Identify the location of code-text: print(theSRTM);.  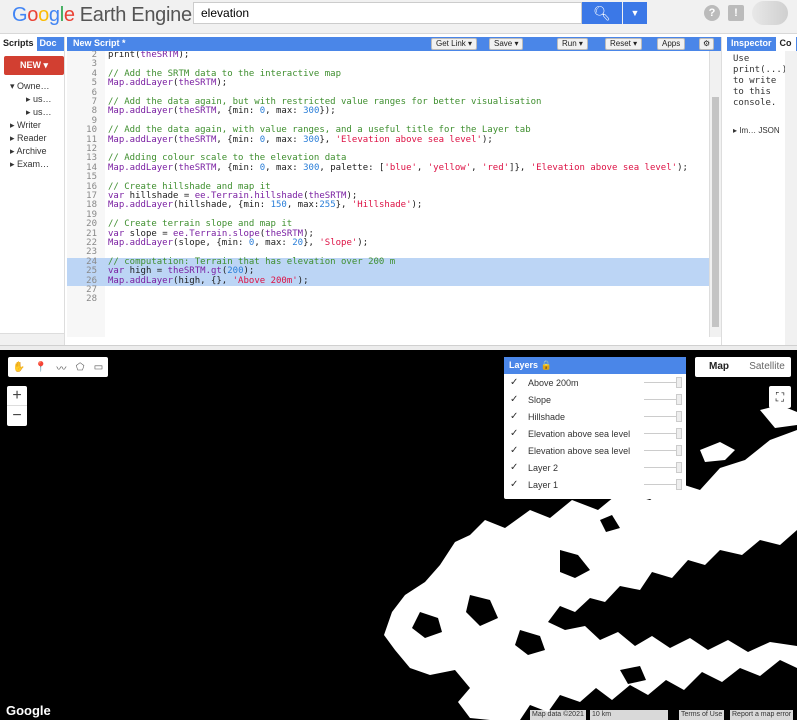
(149, 55).